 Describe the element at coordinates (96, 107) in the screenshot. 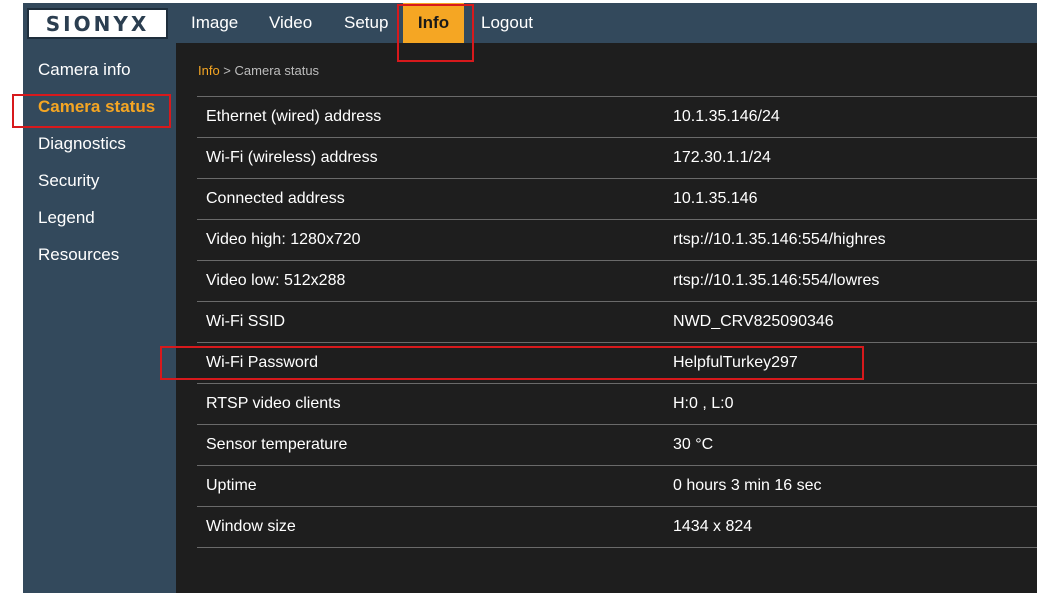

I see `sidebar-item-camera-status: Camera status` at that location.